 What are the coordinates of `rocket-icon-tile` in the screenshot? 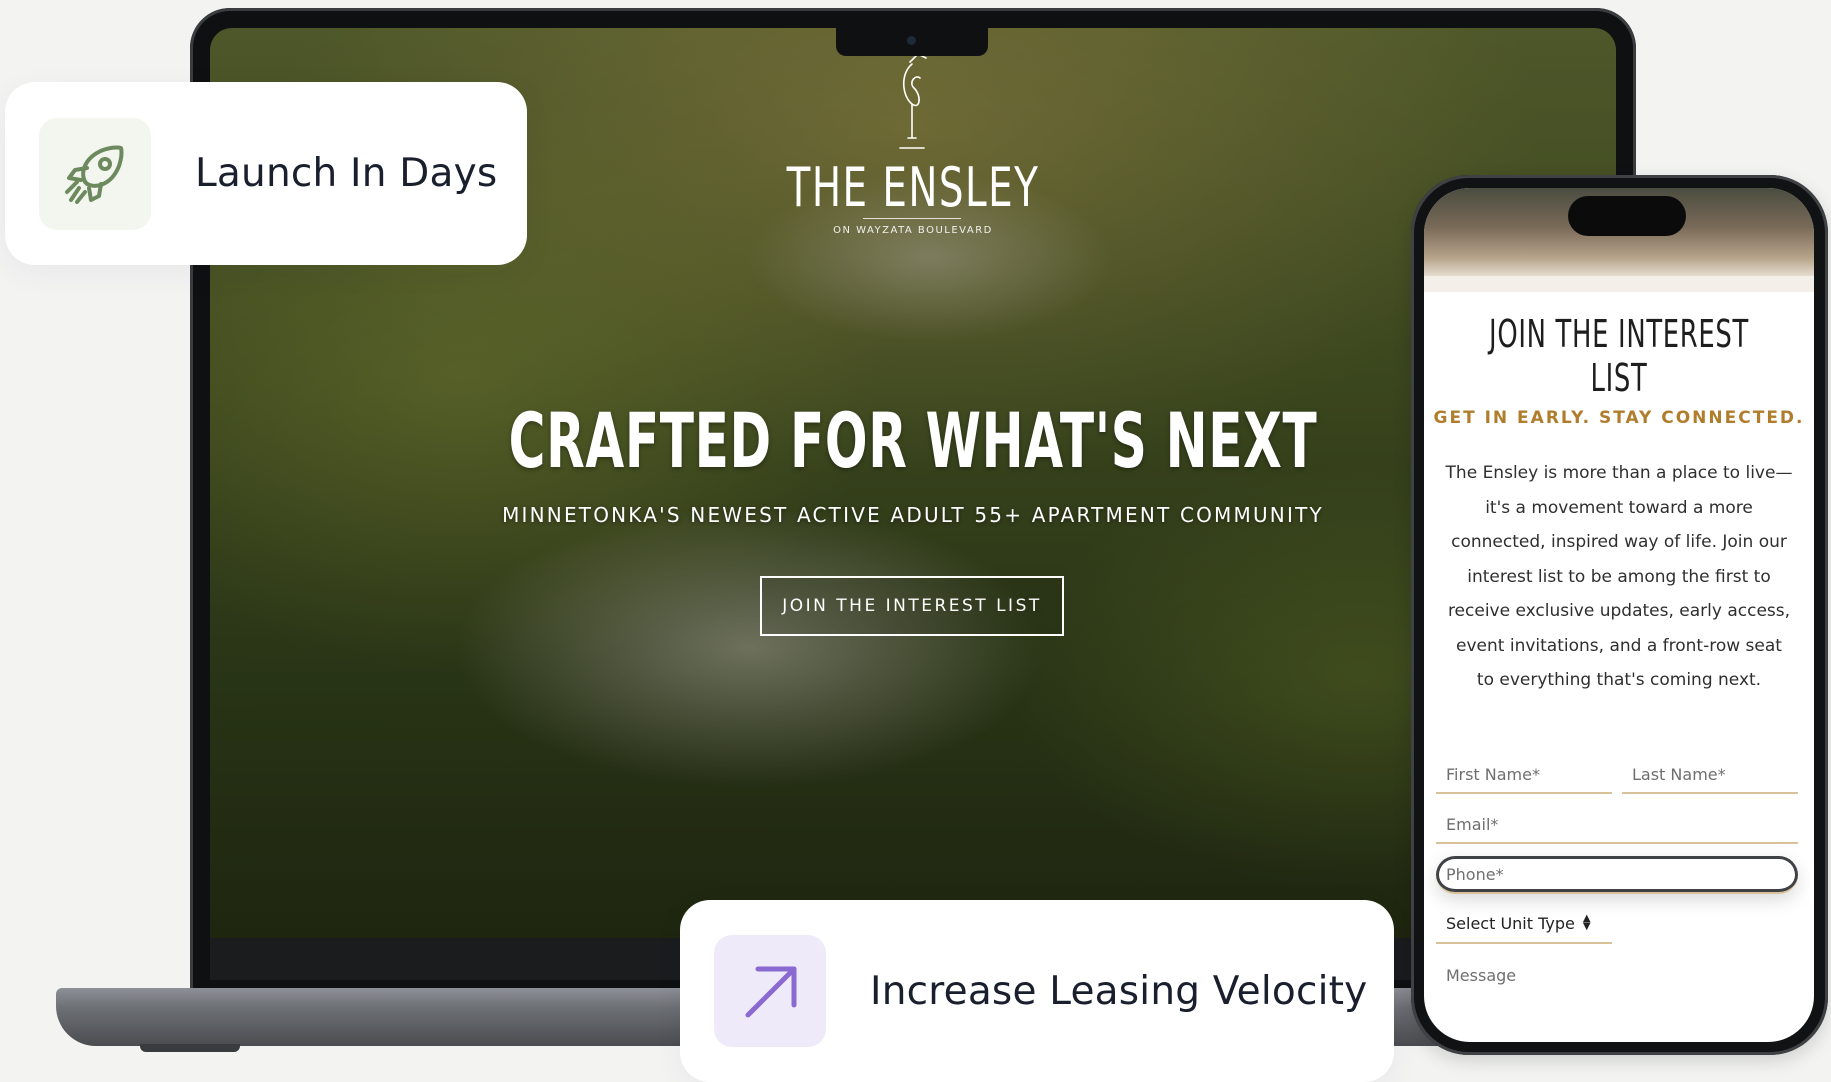 It's located at (95, 173).